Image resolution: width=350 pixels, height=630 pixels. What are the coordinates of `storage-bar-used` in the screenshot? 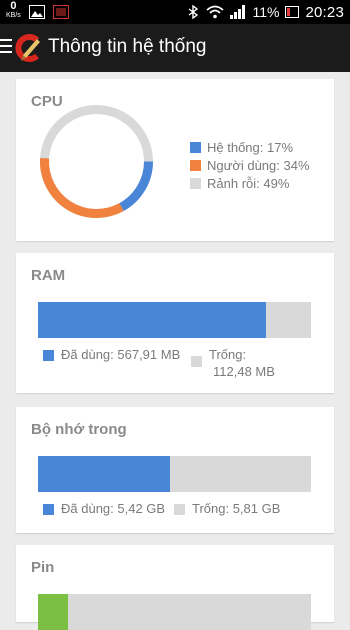 It's located at (104, 474).